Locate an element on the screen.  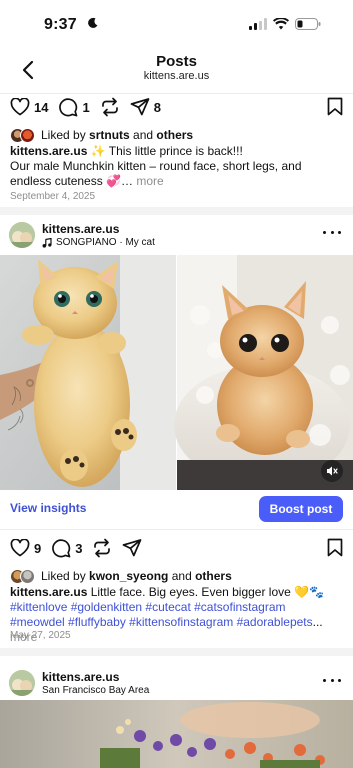
wifi-icon is located at coordinates (281, 24).